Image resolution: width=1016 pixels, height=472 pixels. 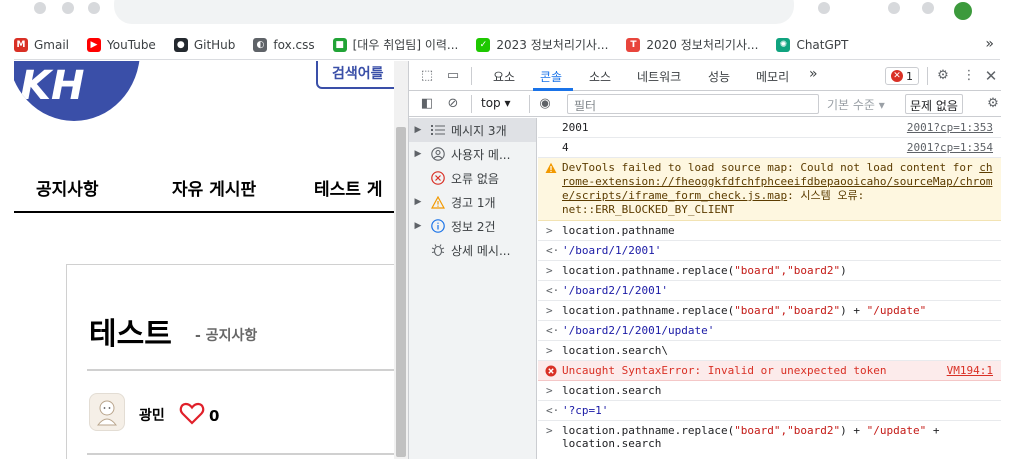 I want to click on author-avatar, so click(x=107, y=412).